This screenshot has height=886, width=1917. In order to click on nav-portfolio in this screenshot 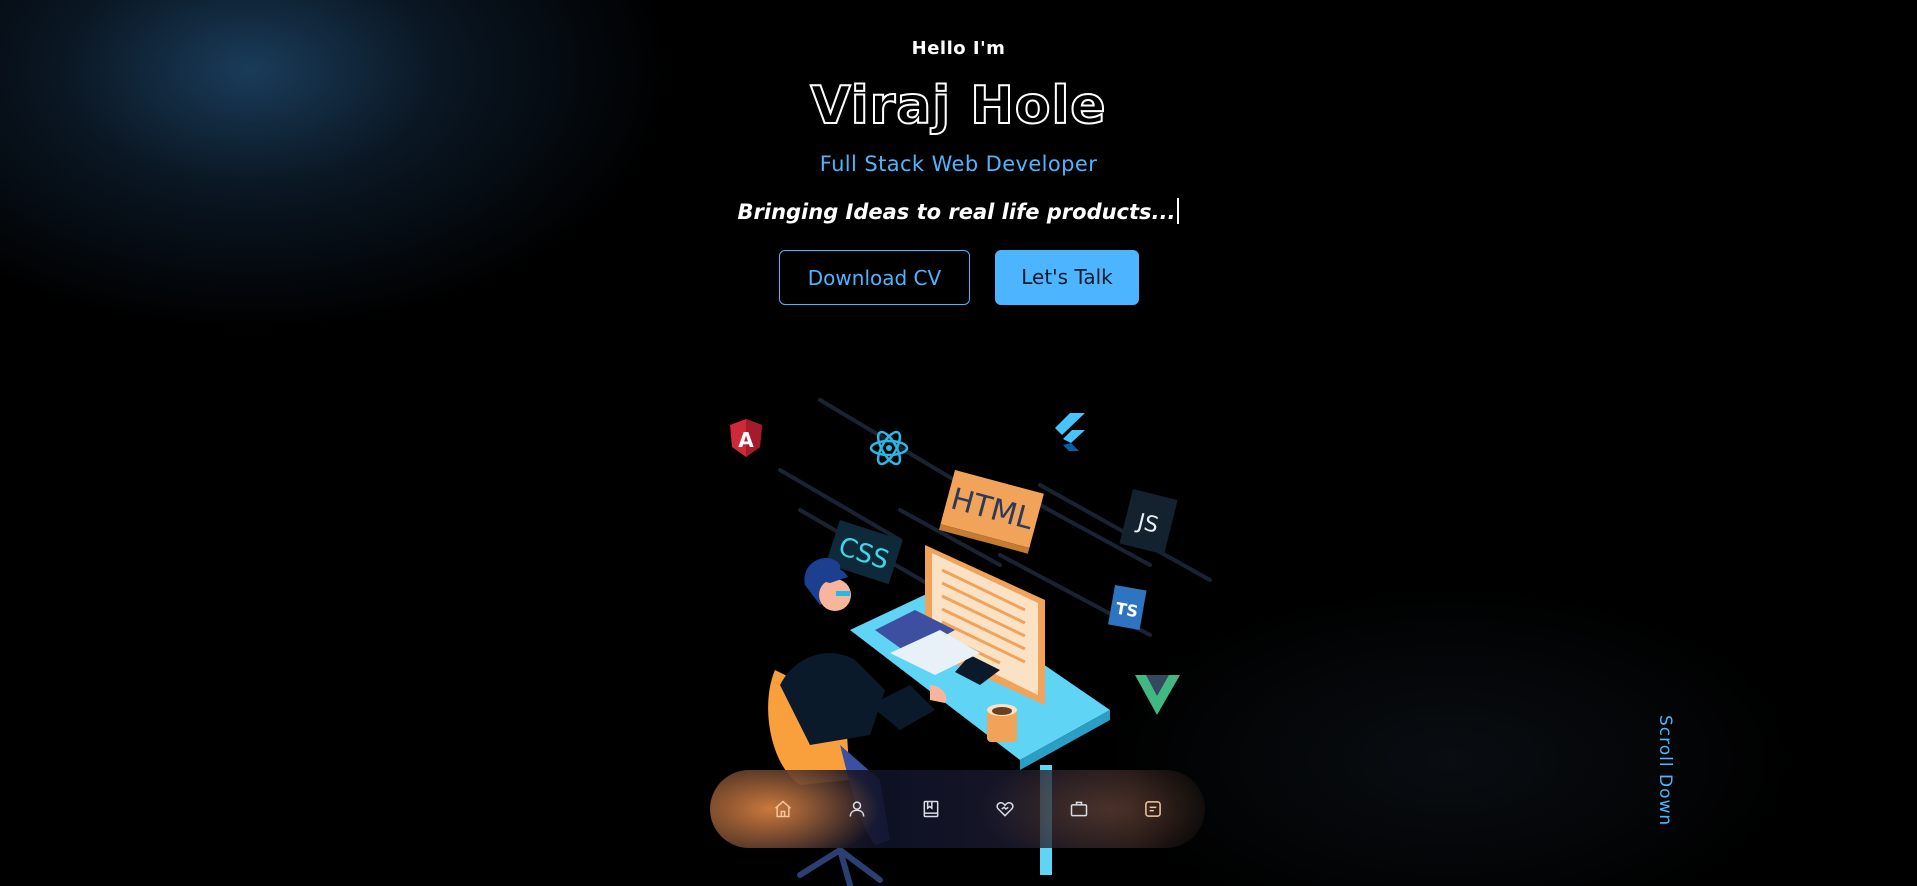, I will do `click(1079, 809)`.